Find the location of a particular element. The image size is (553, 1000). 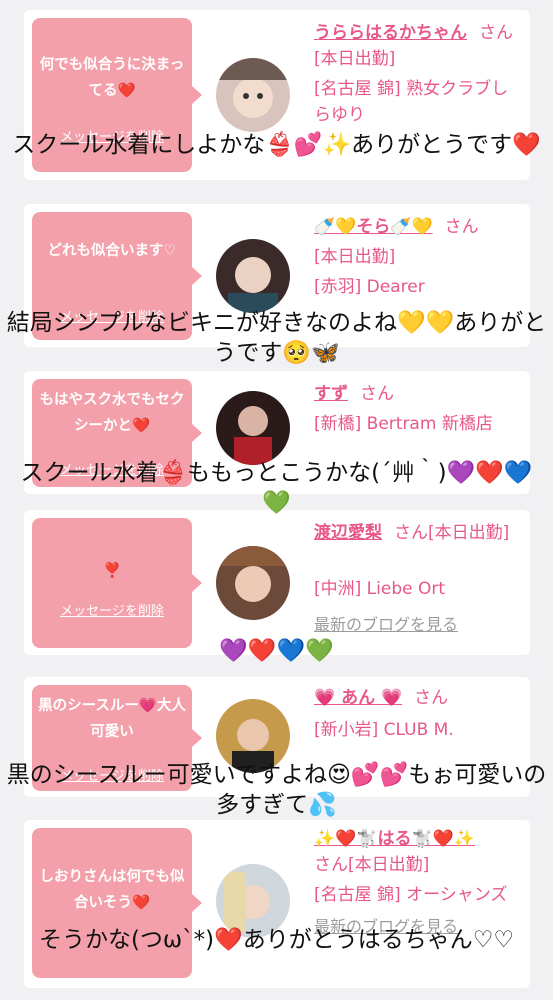

profile-info: 渡辺愛梨 さん[本日出勤] [中洲] Liebe Ort 最新のブログを見る is located at coordinates (419, 579).